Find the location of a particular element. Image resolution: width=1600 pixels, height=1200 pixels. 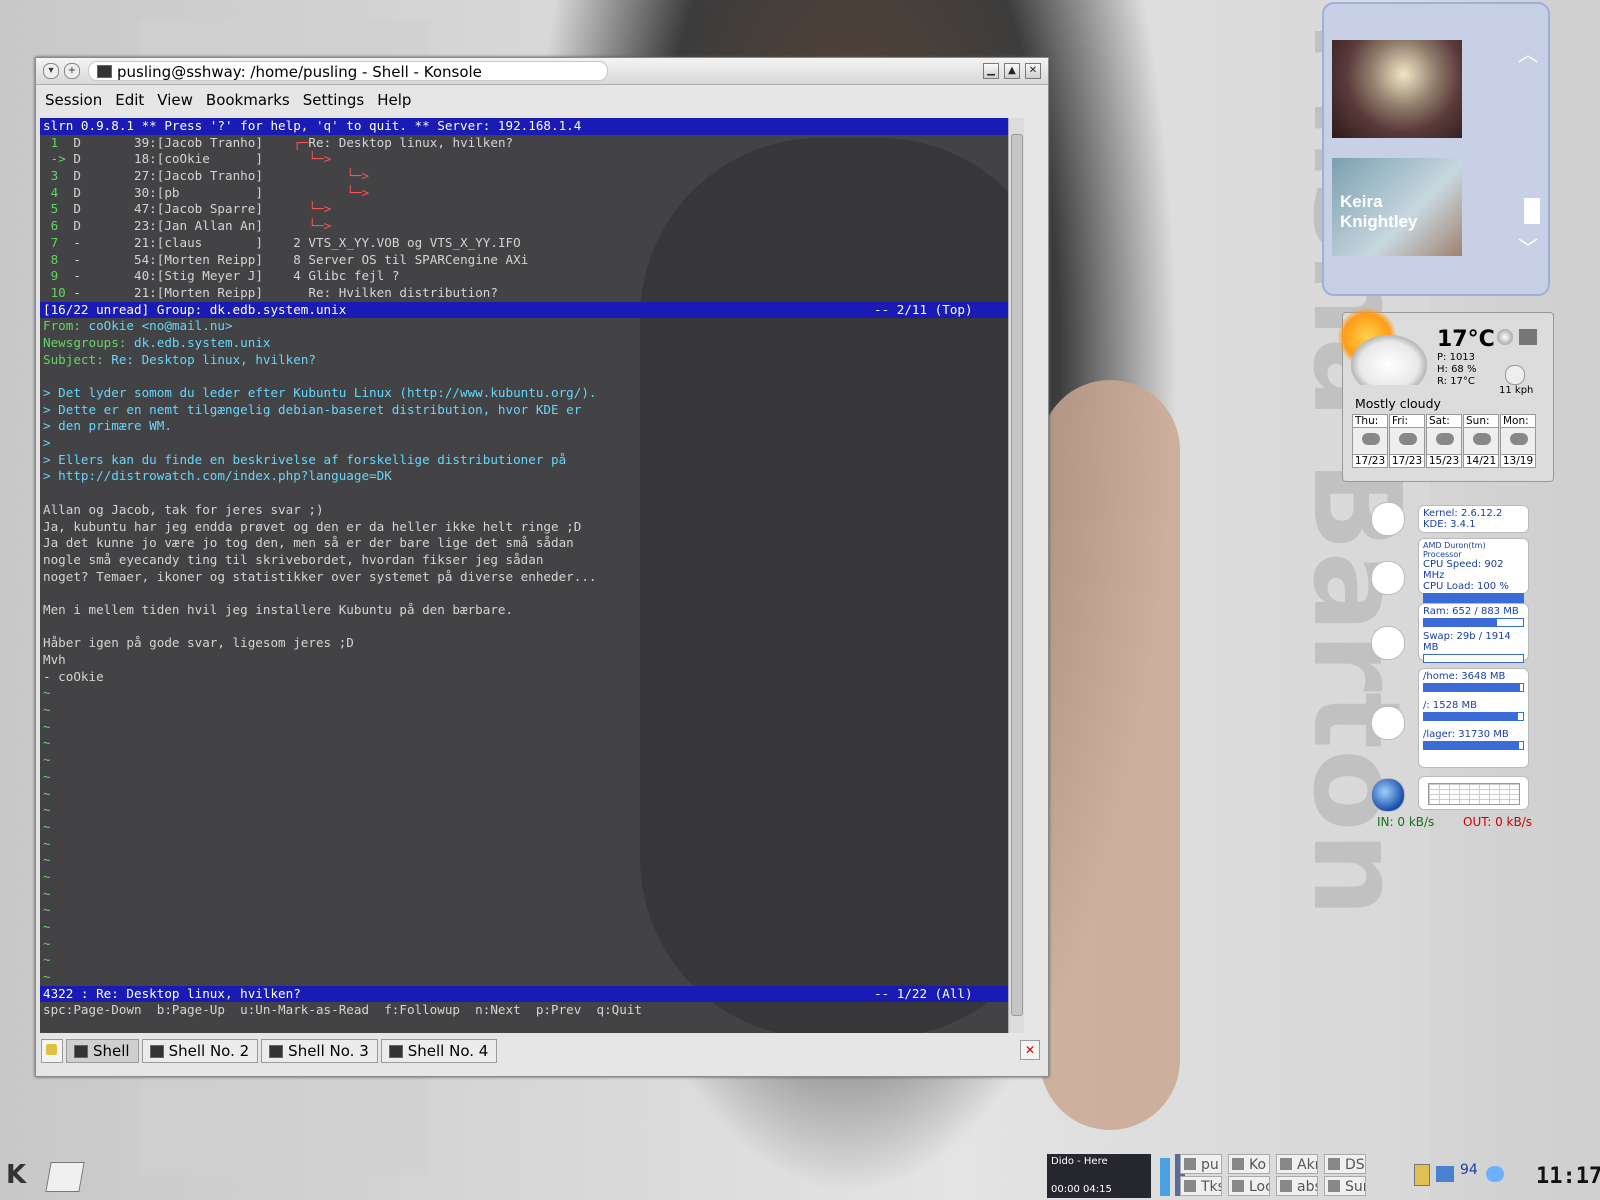

terminal-scrollbar is located at coordinates (1016, 575).